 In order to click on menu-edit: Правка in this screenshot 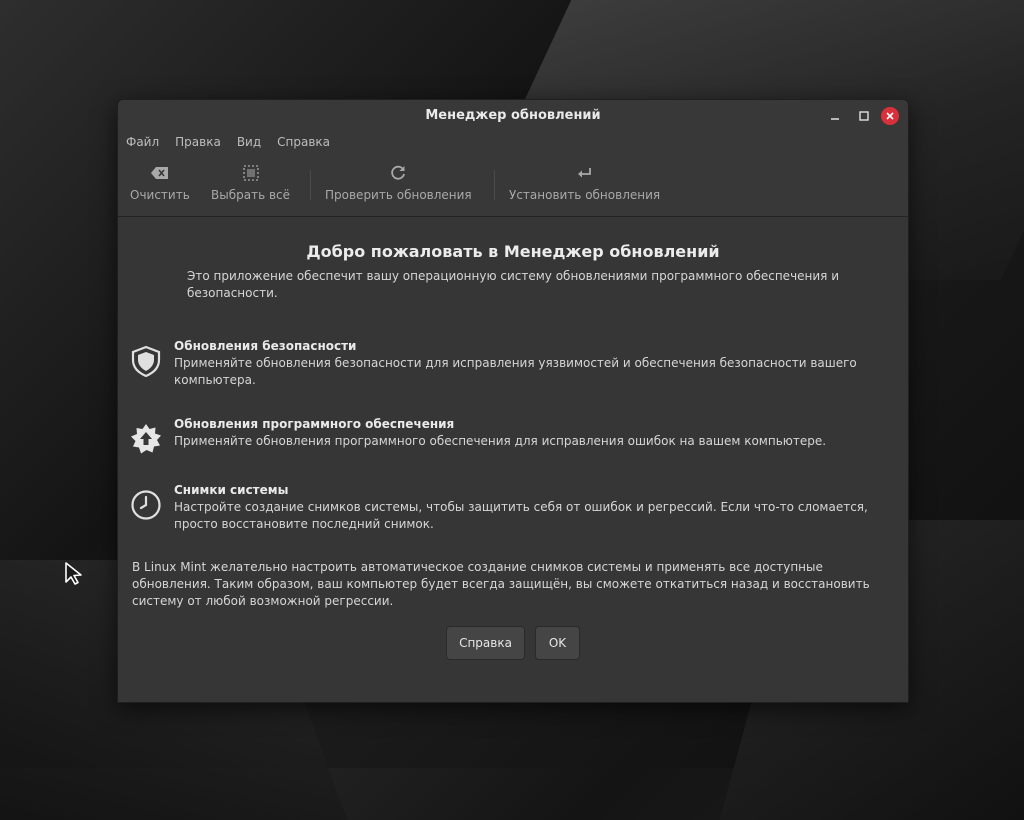, I will do `click(202, 144)`.